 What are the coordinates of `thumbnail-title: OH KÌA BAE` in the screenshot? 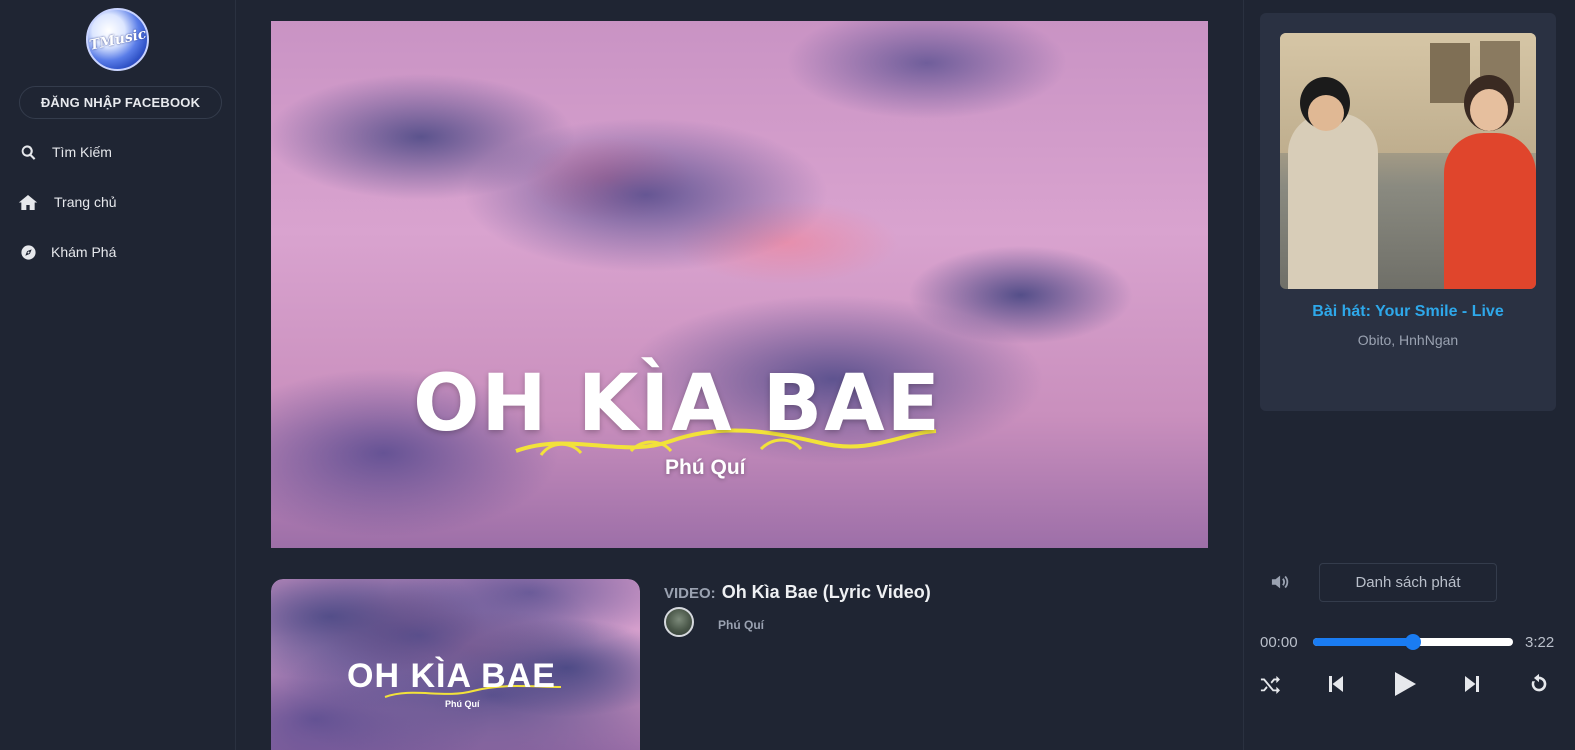 It's located at (451, 676).